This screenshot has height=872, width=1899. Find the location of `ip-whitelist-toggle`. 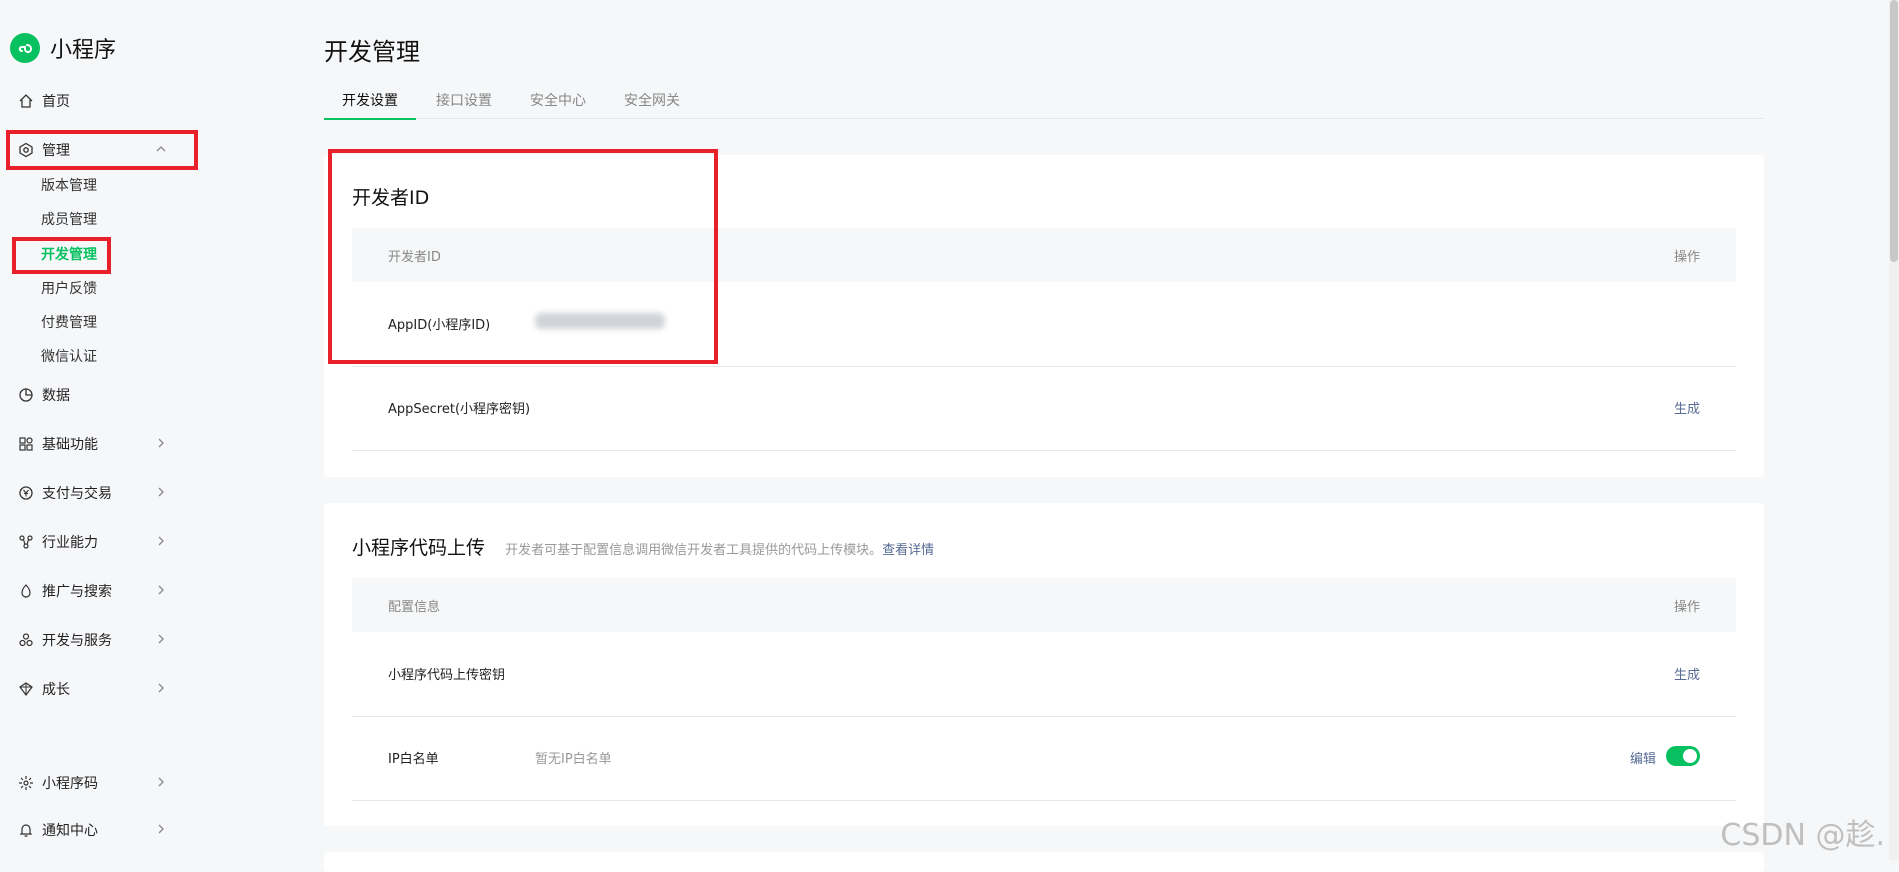

ip-whitelist-toggle is located at coordinates (1683, 756).